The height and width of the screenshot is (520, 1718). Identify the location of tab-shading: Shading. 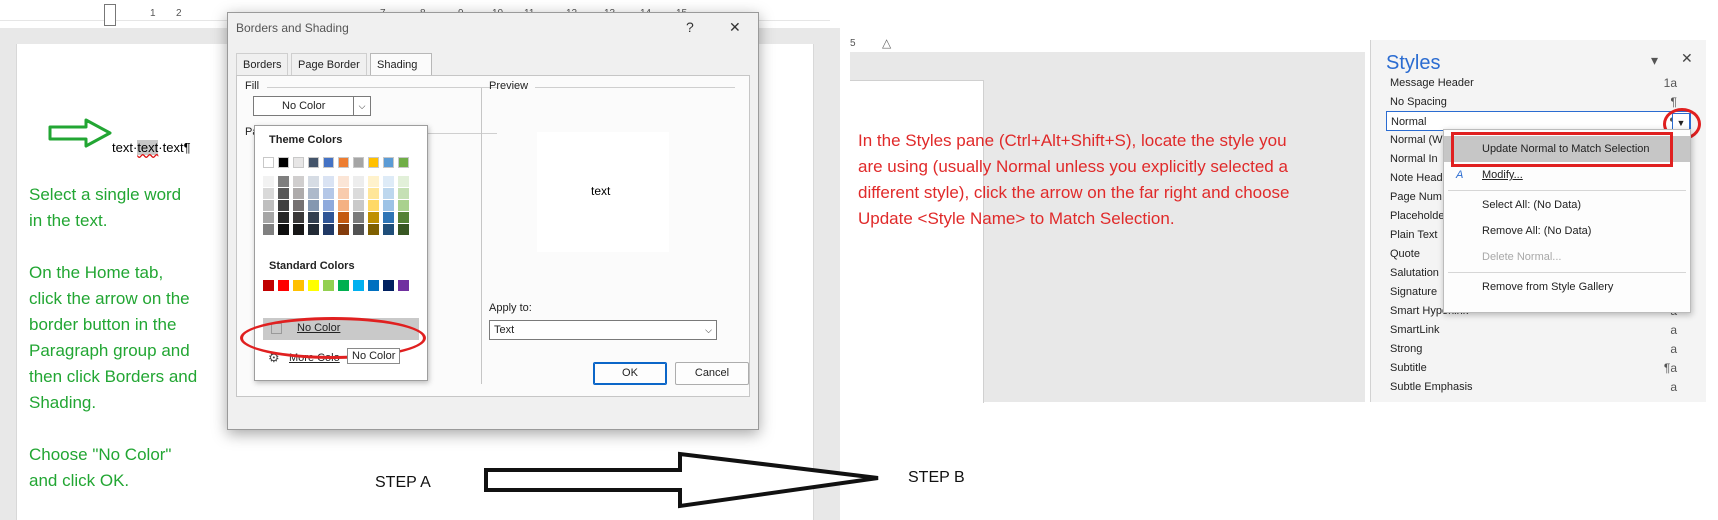
(401, 65).